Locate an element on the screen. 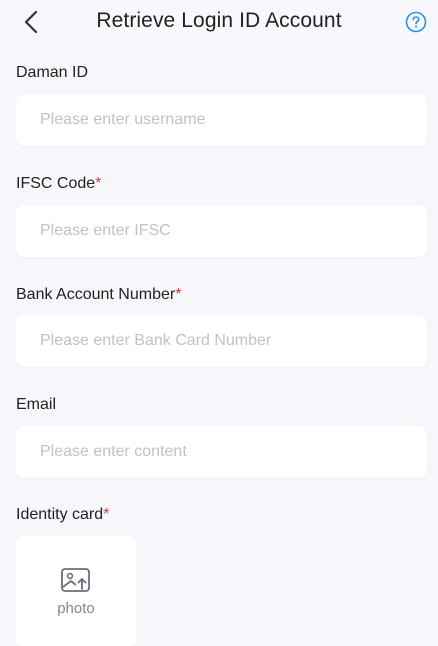 This screenshot has width=438, height=646. daman-id-label-text: Daman ID is located at coordinates (52, 72).